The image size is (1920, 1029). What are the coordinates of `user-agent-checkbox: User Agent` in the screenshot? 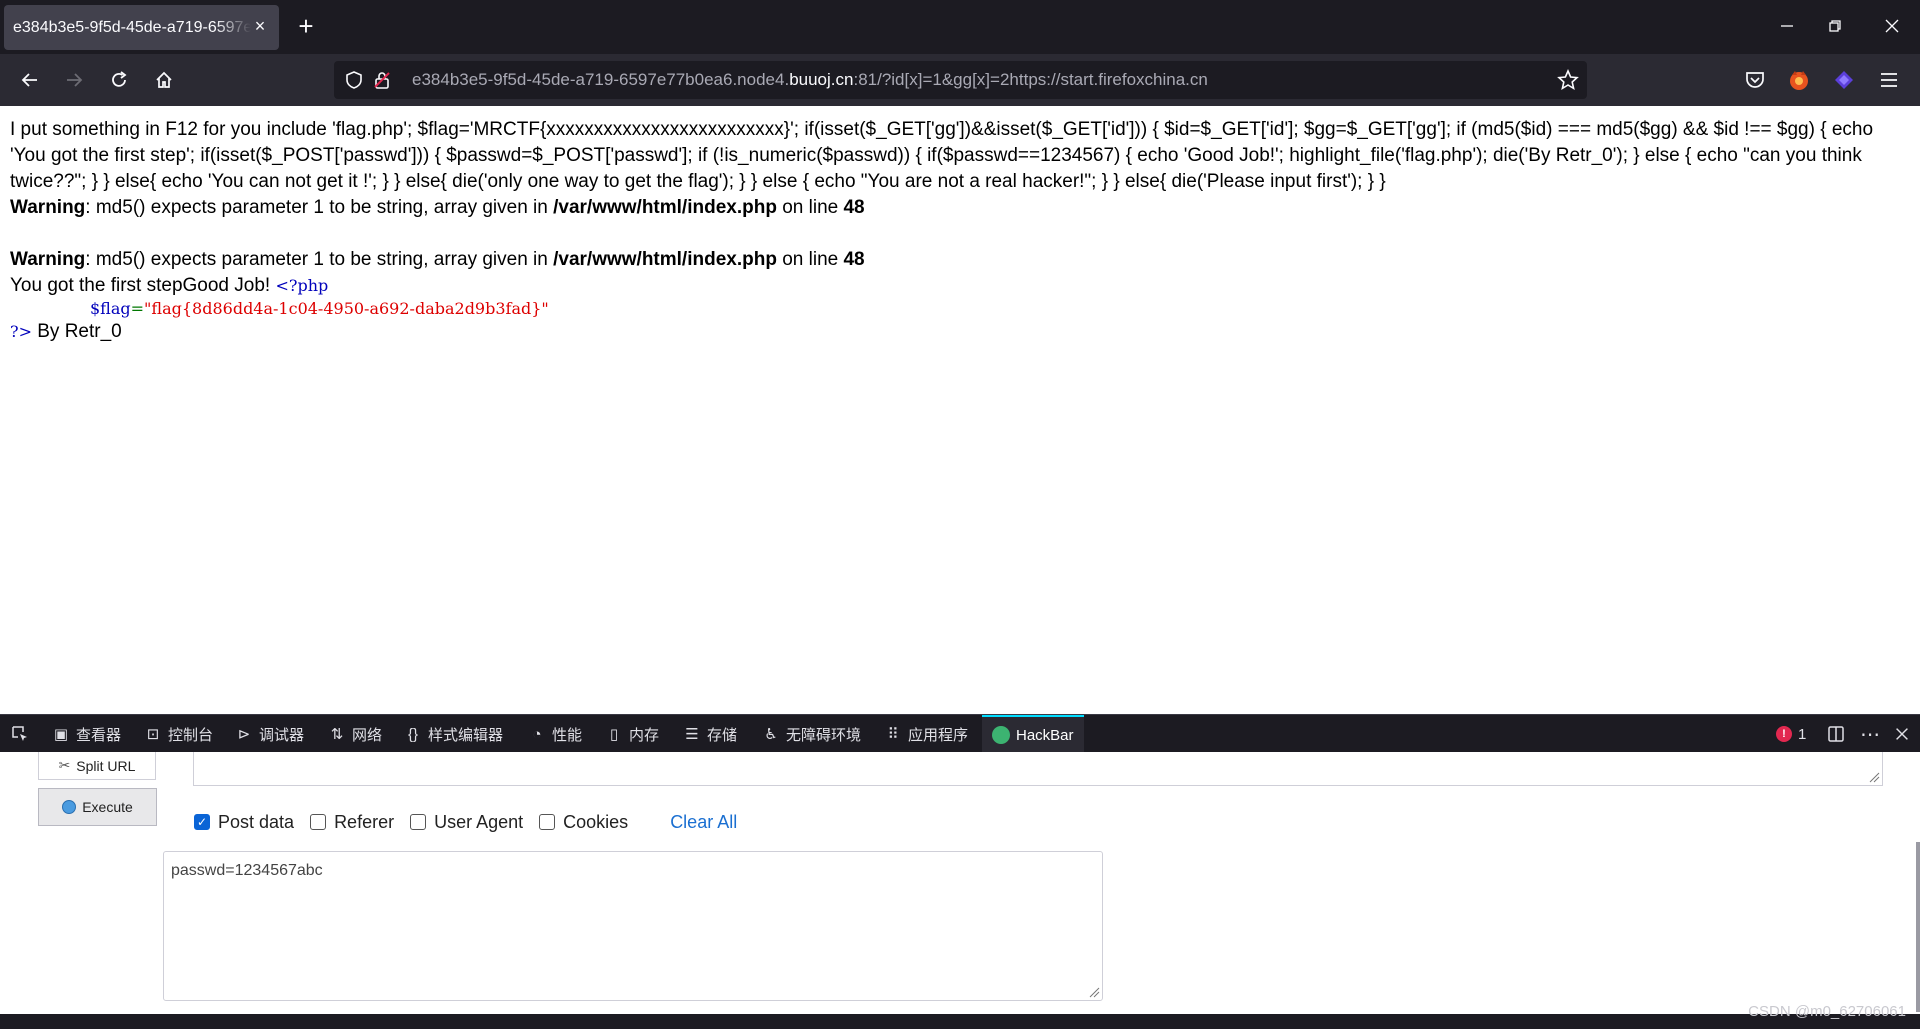 It's located at (466, 822).